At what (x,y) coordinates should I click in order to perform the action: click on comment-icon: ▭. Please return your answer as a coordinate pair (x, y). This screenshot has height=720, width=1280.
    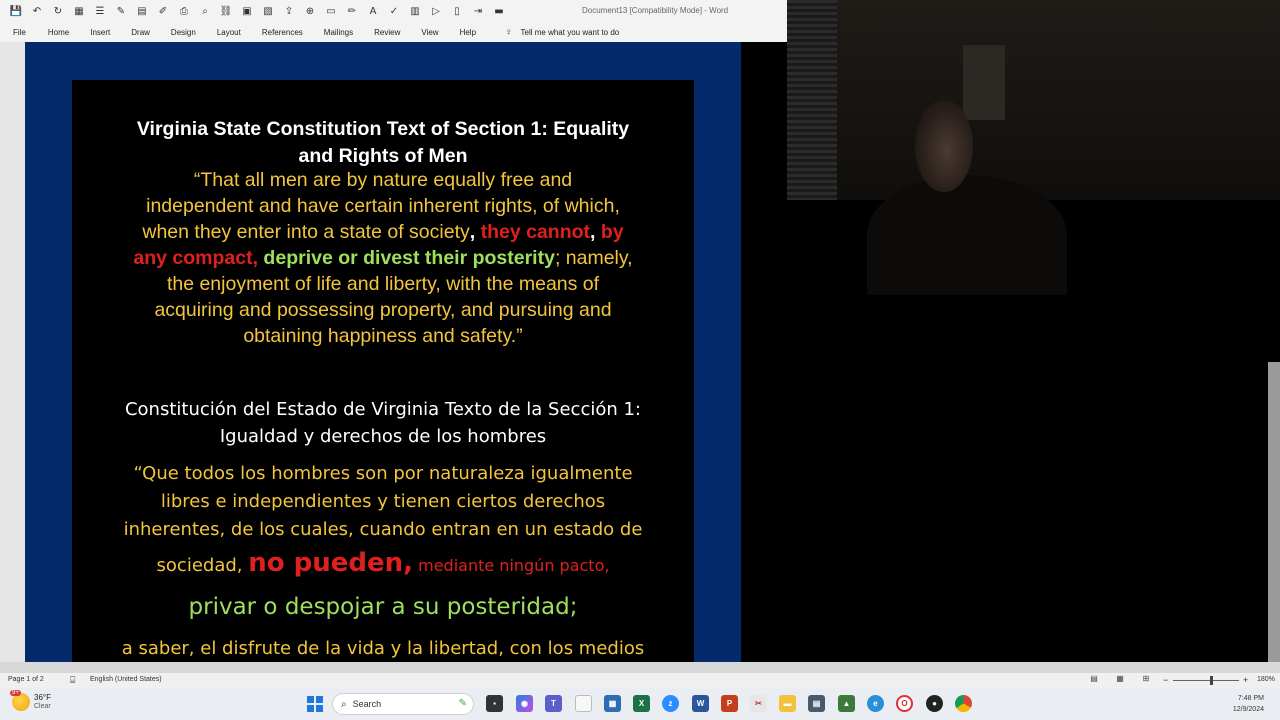
    Looking at the image, I should click on (331, 12).